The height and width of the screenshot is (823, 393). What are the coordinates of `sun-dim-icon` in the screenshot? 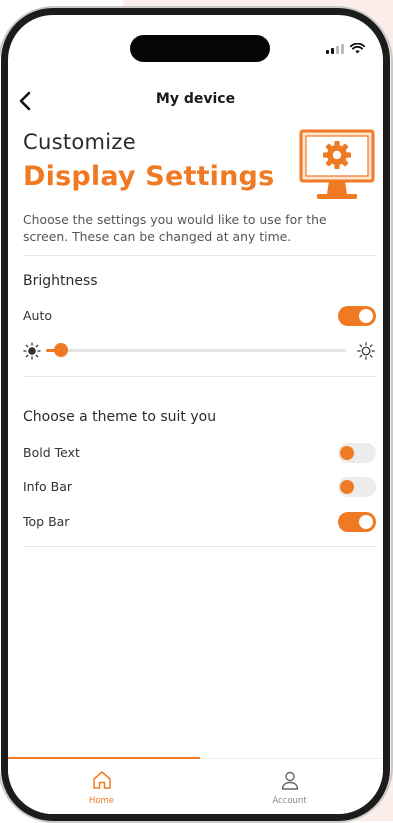 It's located at (32, 351).